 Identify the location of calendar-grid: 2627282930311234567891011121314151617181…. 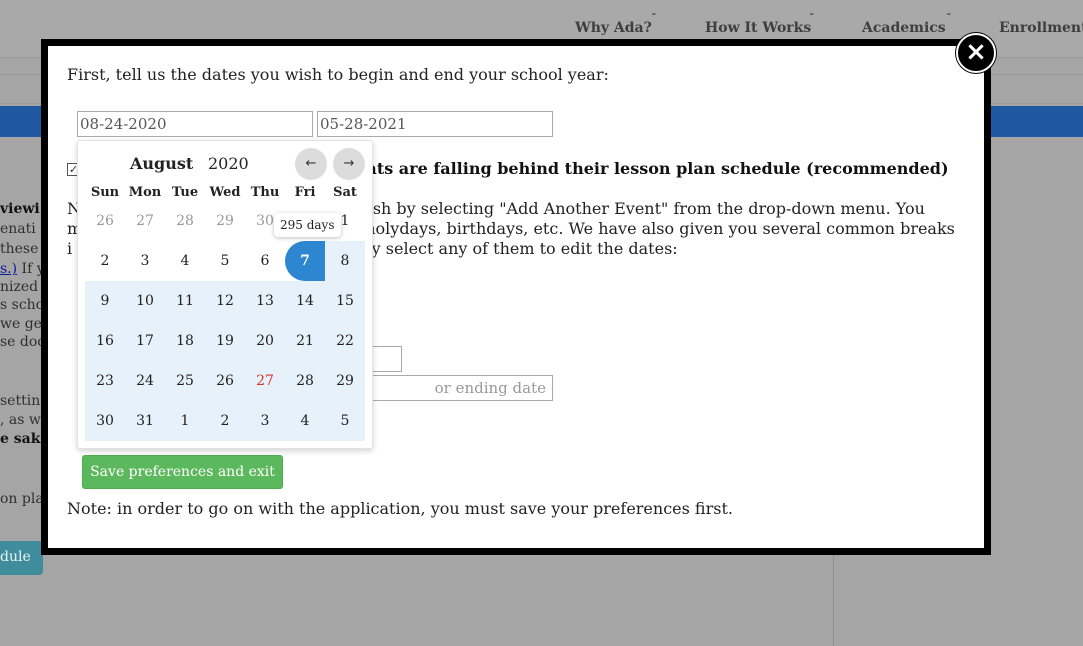
(225, 321).